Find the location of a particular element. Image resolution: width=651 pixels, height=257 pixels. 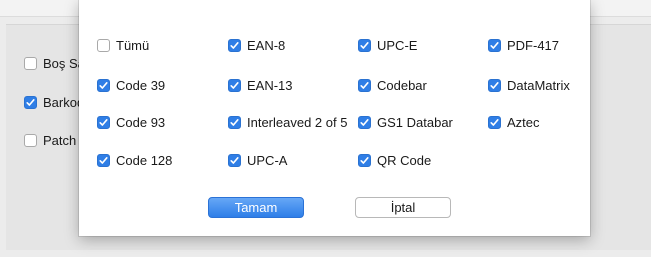

barcode-option-t-m: Tümü is located at coordinates (123, 45).